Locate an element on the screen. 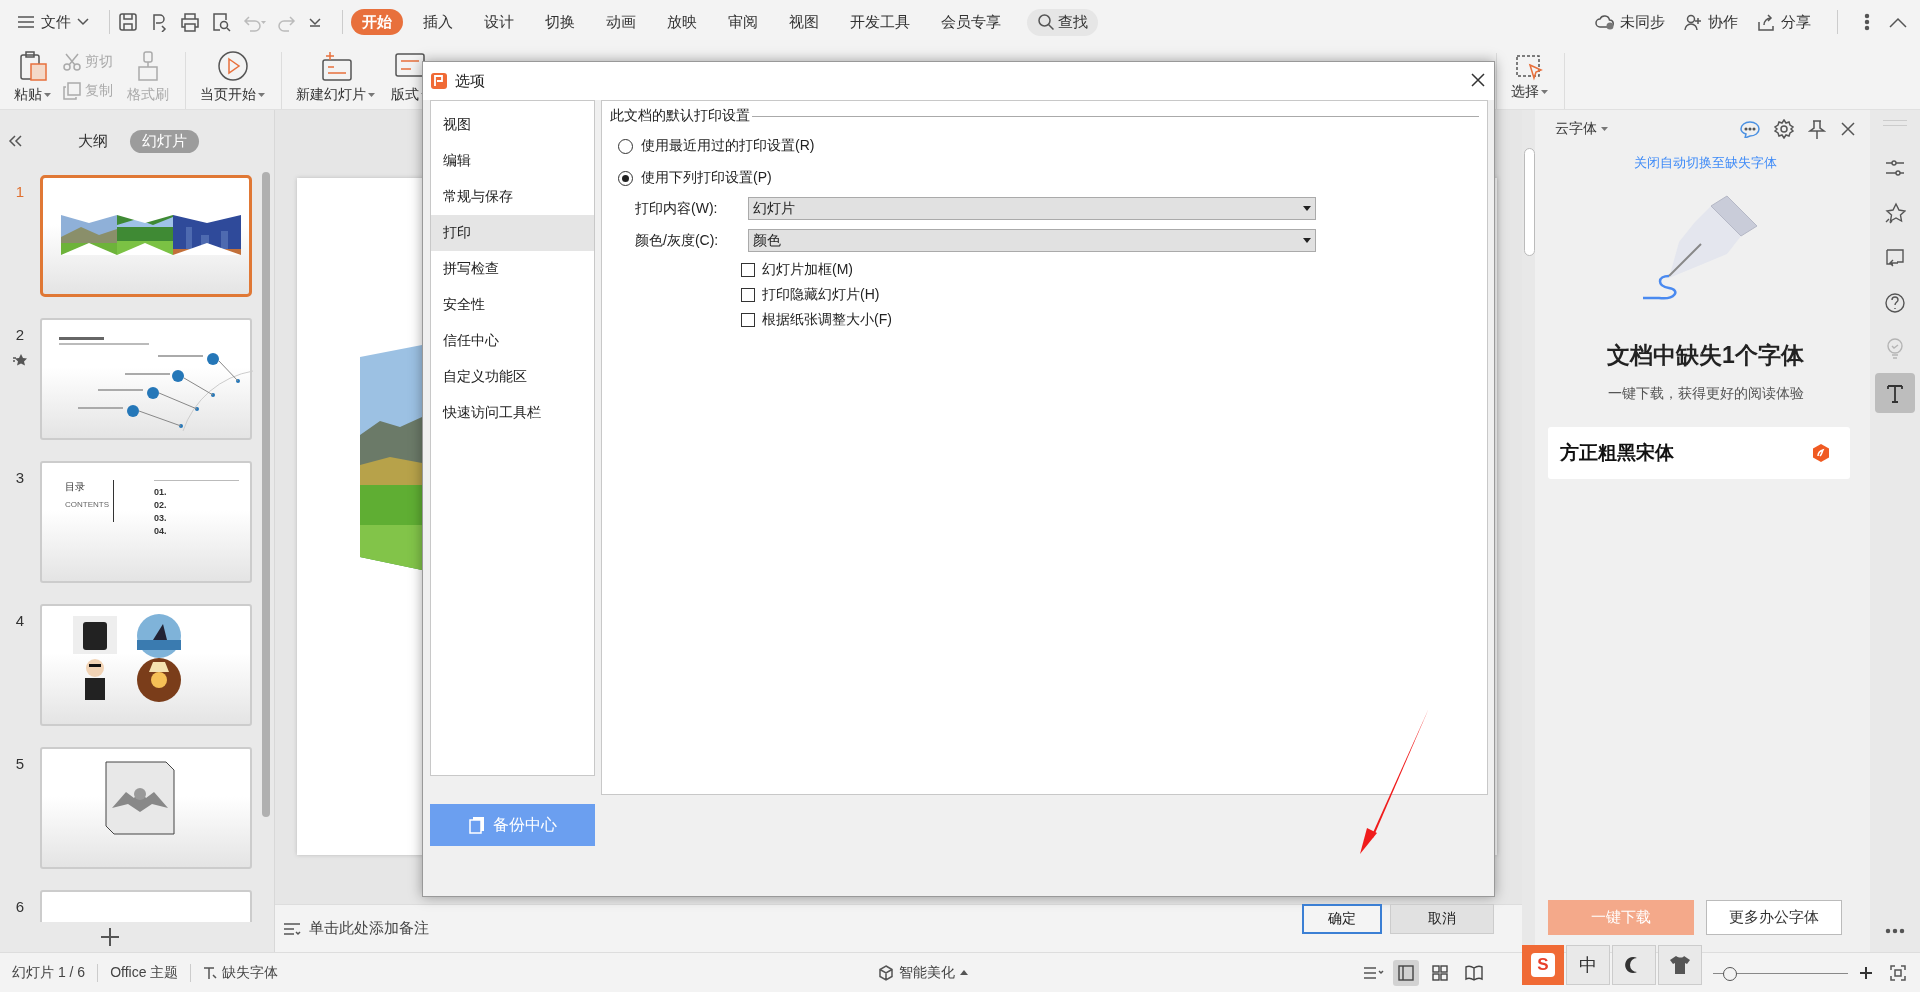  input-mode-button: 中 is located at coordinates (1588, 965).